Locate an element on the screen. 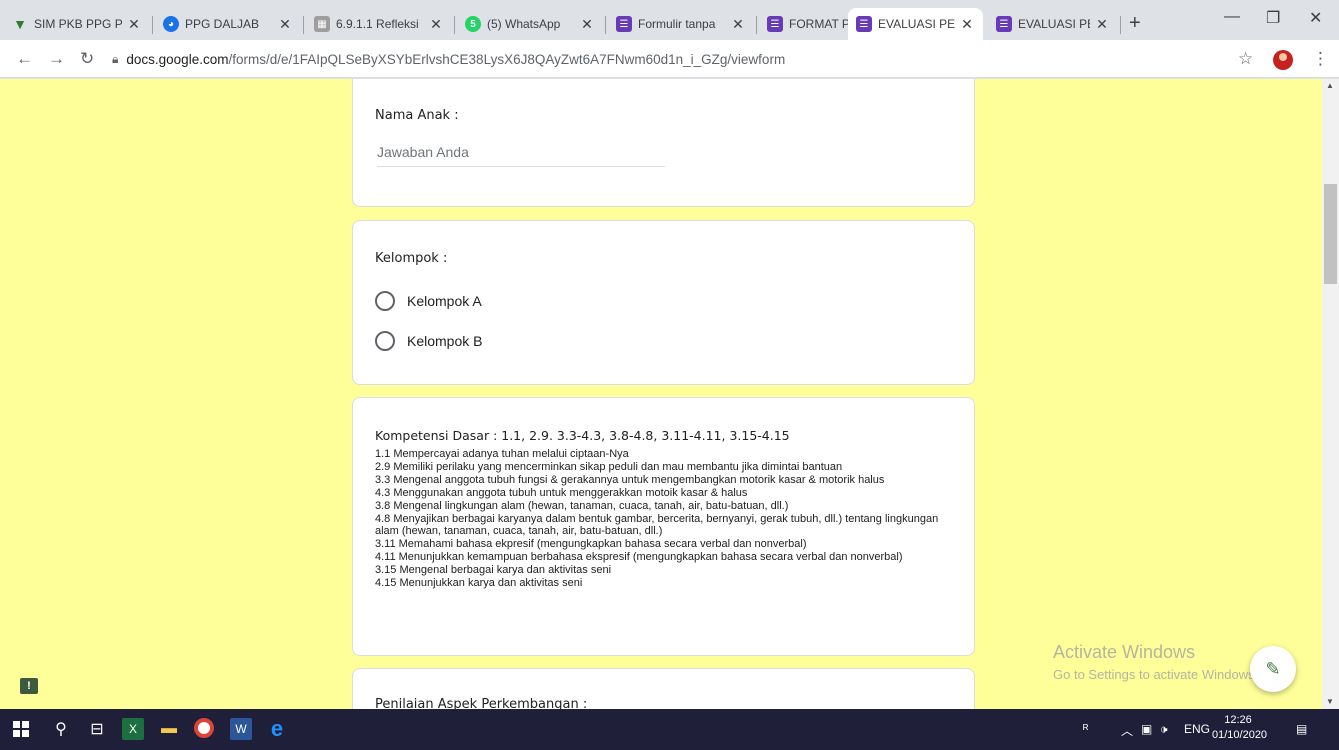  question-title: Nama Anak : is located at coordinates (417, 115).